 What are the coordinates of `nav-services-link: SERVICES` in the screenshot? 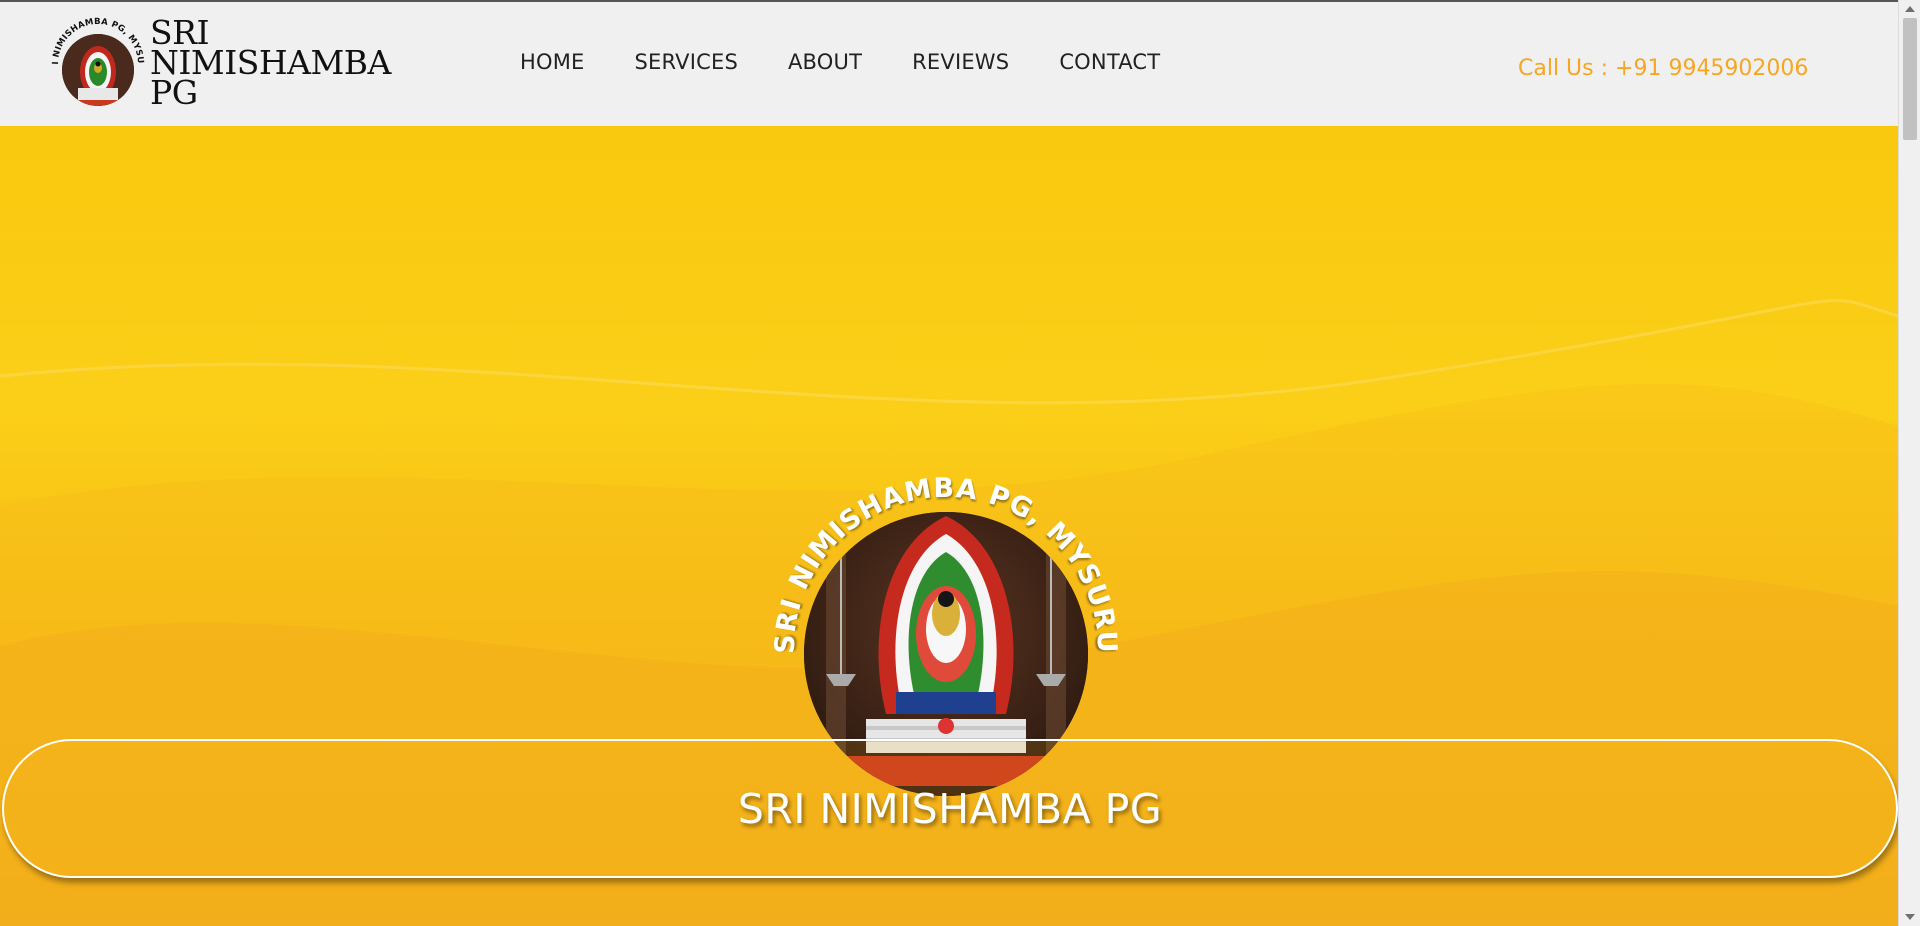 It's located at (686, 62).